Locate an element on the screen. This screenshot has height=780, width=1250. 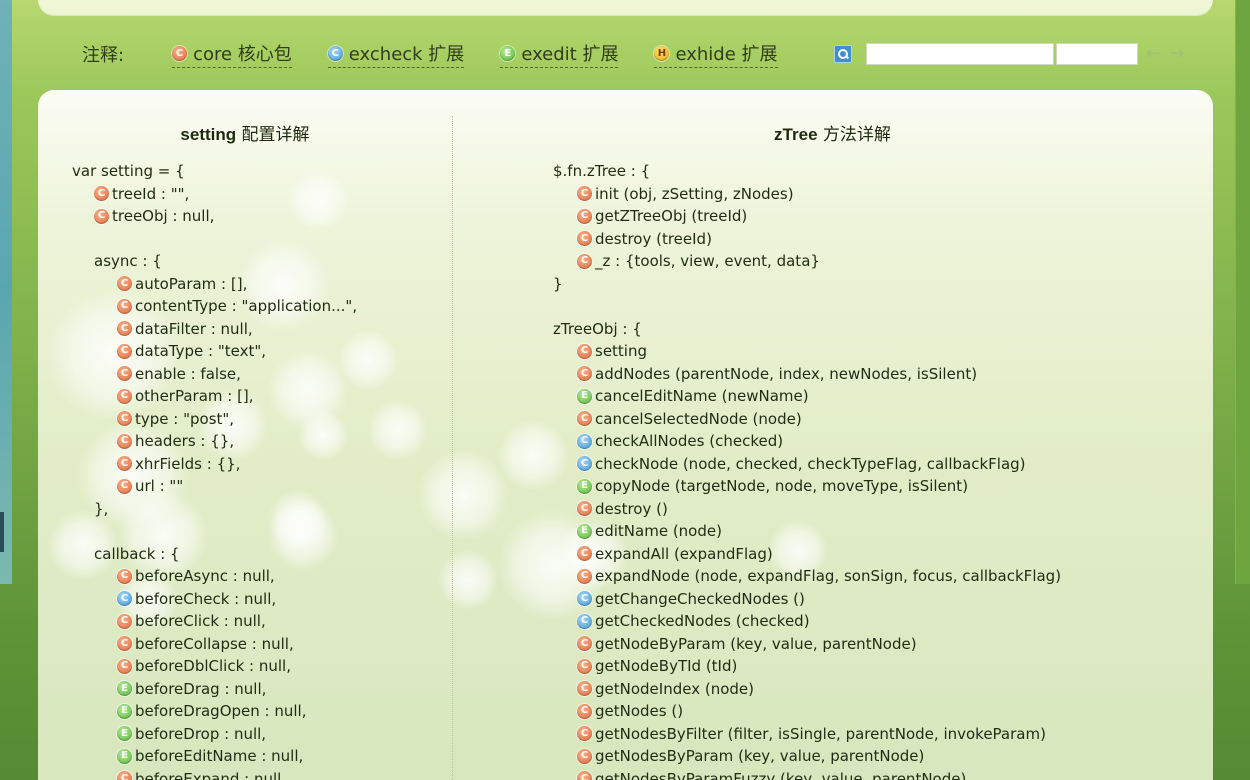
async-item: Cenable : false, is located at coordinates (214, 374).